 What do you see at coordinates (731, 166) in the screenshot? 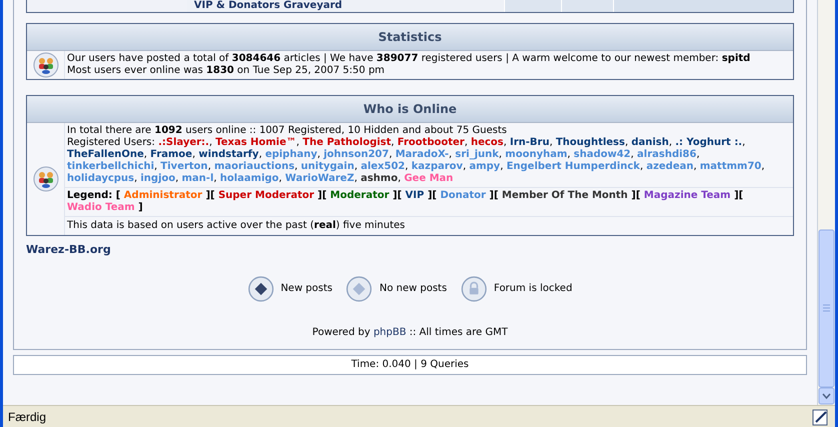
I see `user-link: mattmm70` at bounding box center [731, 166].